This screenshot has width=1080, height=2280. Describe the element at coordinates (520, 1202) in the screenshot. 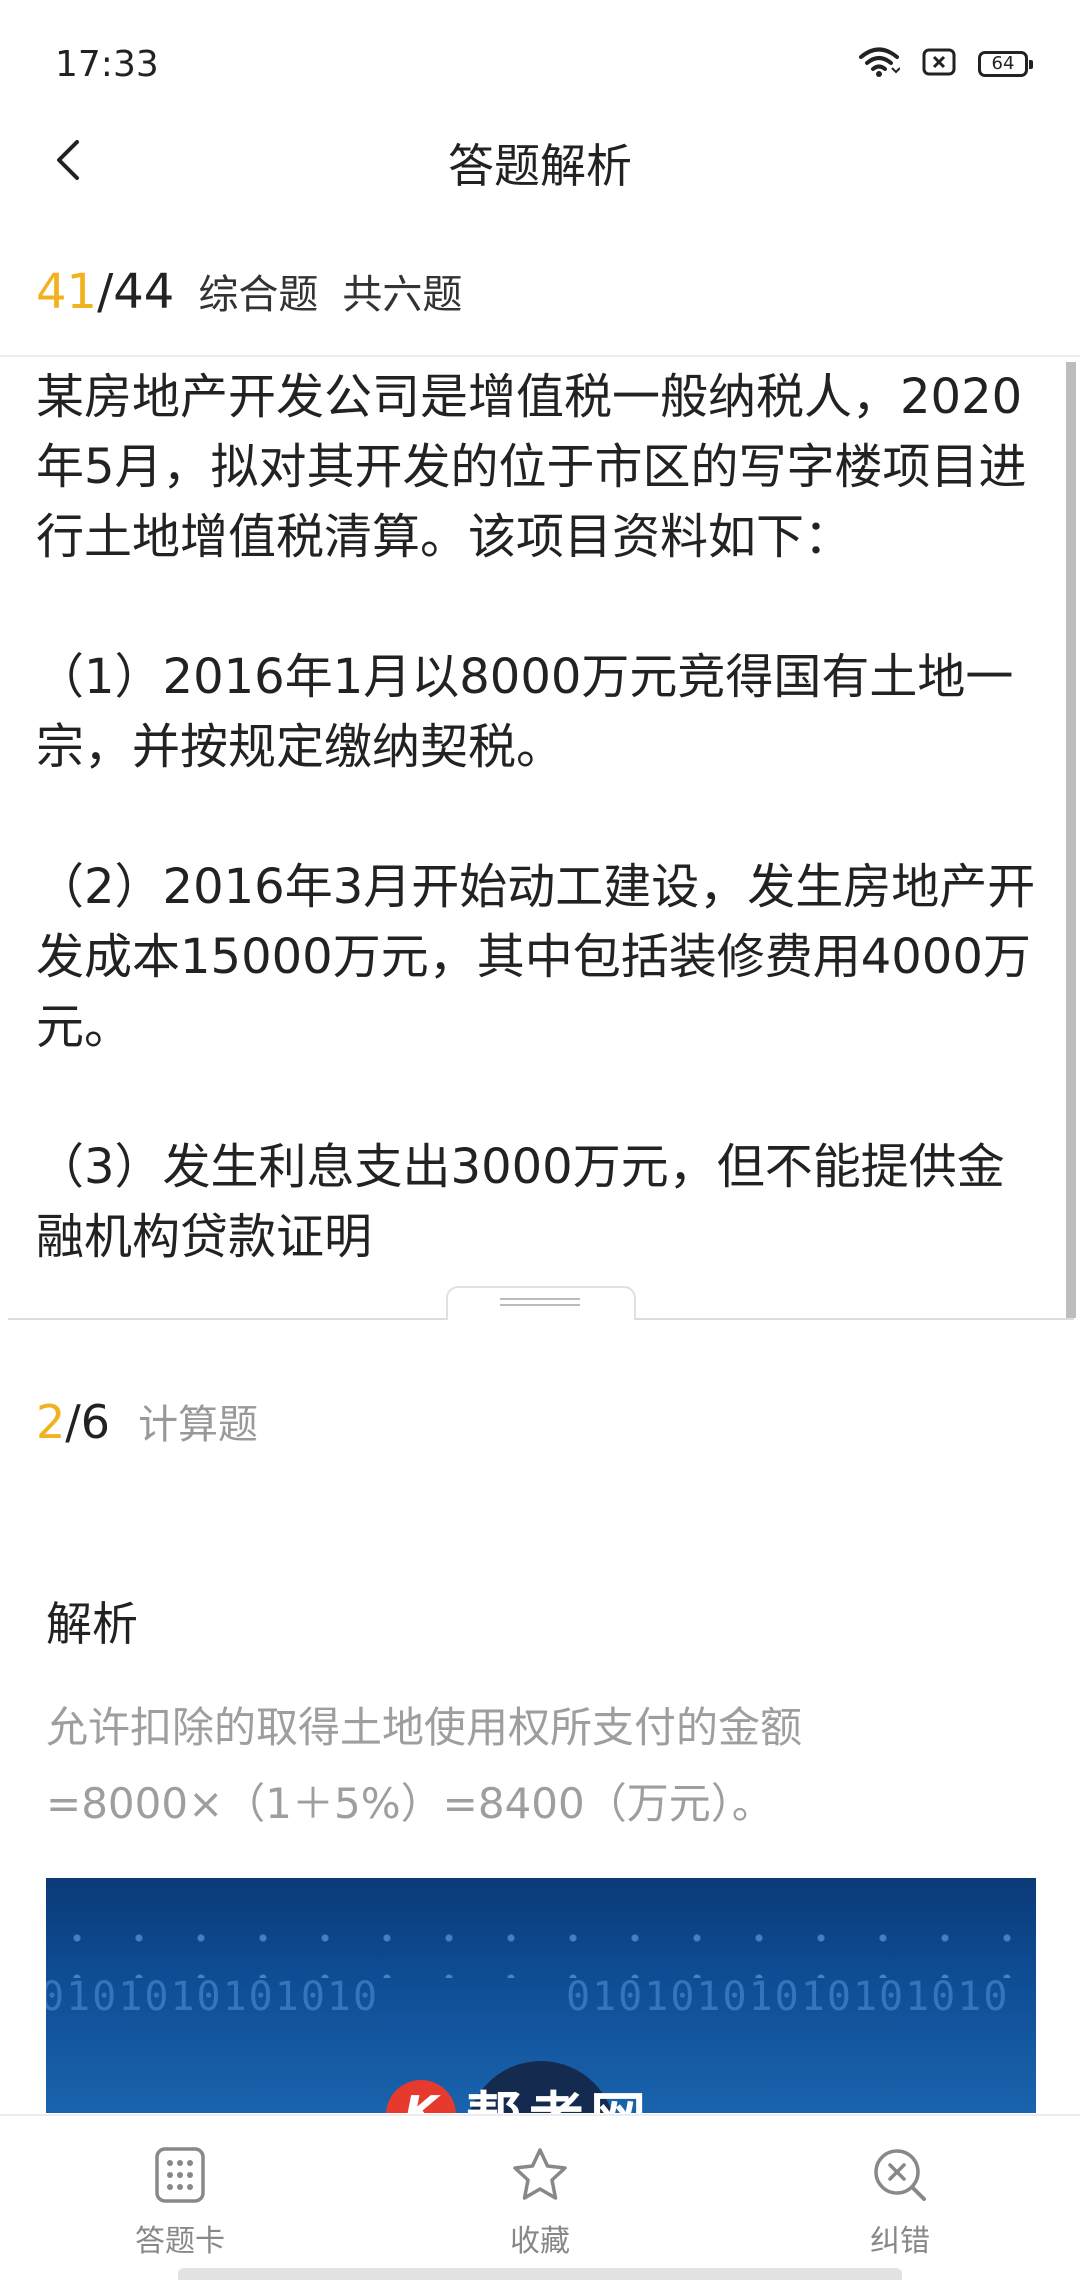

I see `stem-paragraph: （3）发生利息支出3000万元，但不能提供金融机构贷款证明` at that location.